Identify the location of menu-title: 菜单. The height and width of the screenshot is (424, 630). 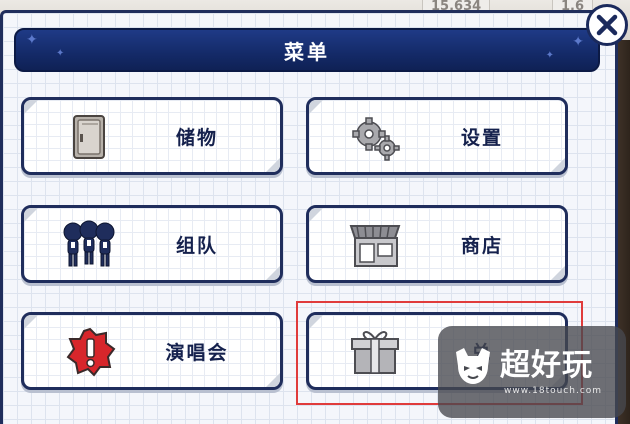
(307, 51).